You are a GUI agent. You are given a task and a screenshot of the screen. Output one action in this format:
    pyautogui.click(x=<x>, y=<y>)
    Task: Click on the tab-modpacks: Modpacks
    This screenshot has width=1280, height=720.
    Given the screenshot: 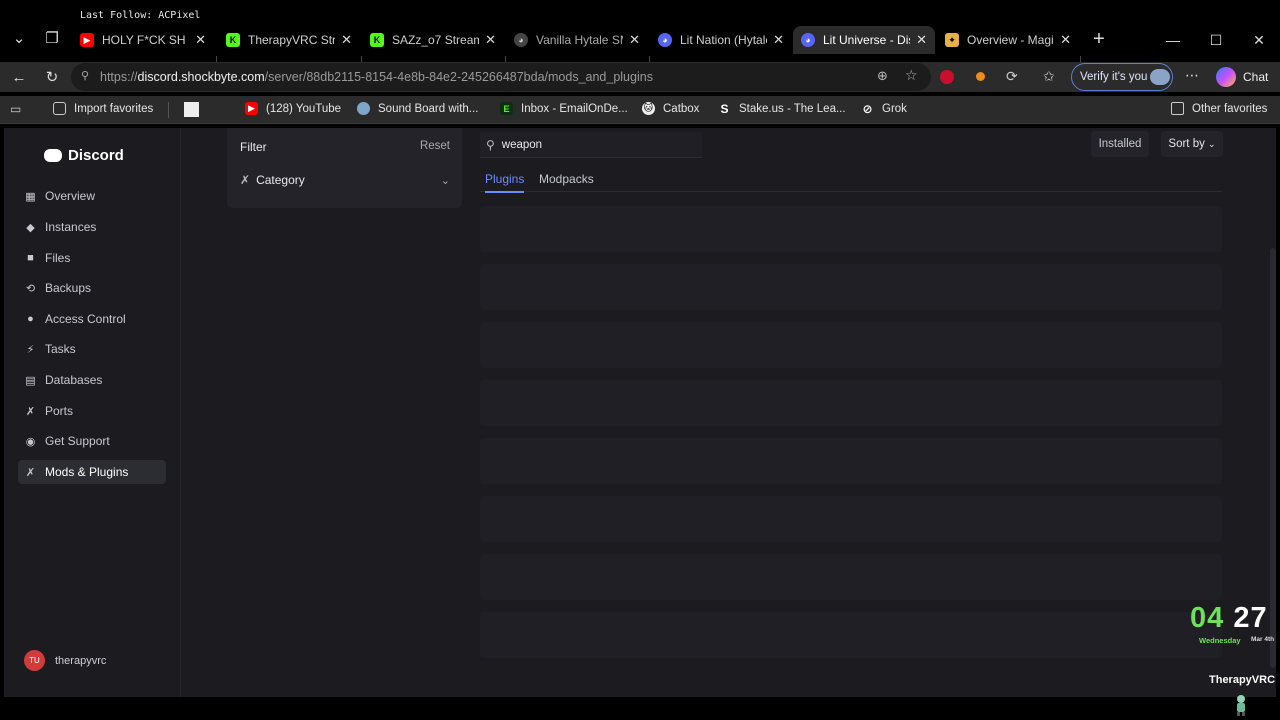 What is the action you would take?
    pyautogui.click(x=566, y=179)
    